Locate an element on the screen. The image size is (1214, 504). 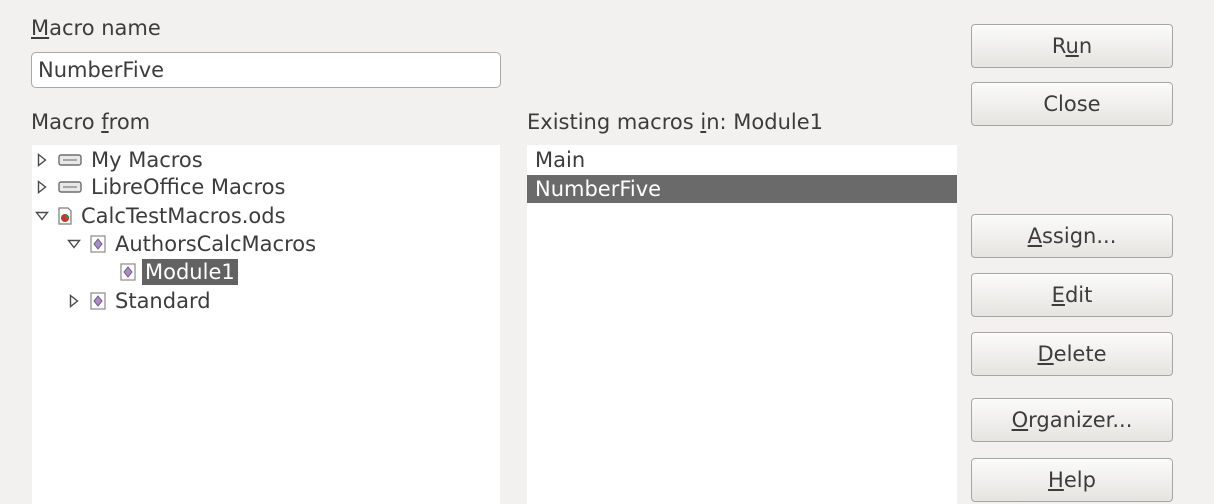
existing-macros-label: Existing macros in: Module1 is located at coordinates (675, 122).